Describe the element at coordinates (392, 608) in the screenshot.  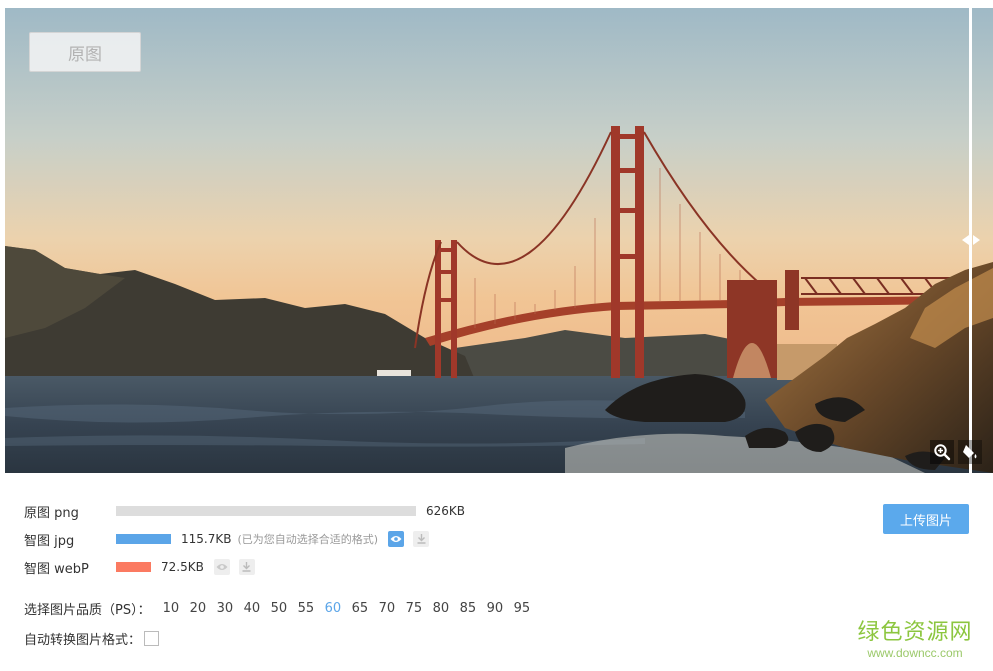
I see `quality-option: 70` at that location.